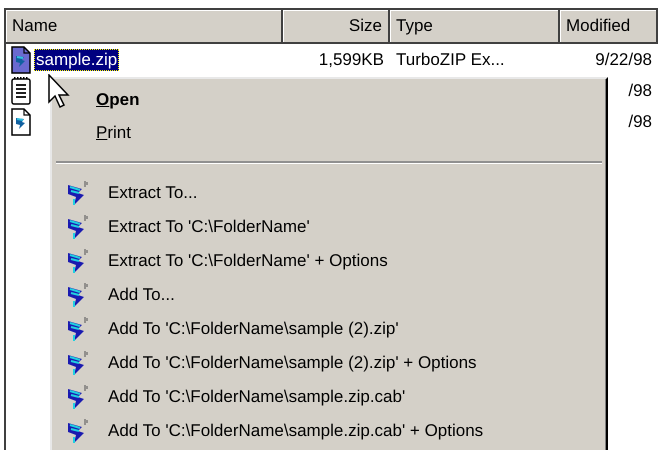 The image size is (658, 450). Describe the element at coordinates (60, 92) in the screenshot. I see `mouse-cursor-icon` at that location.